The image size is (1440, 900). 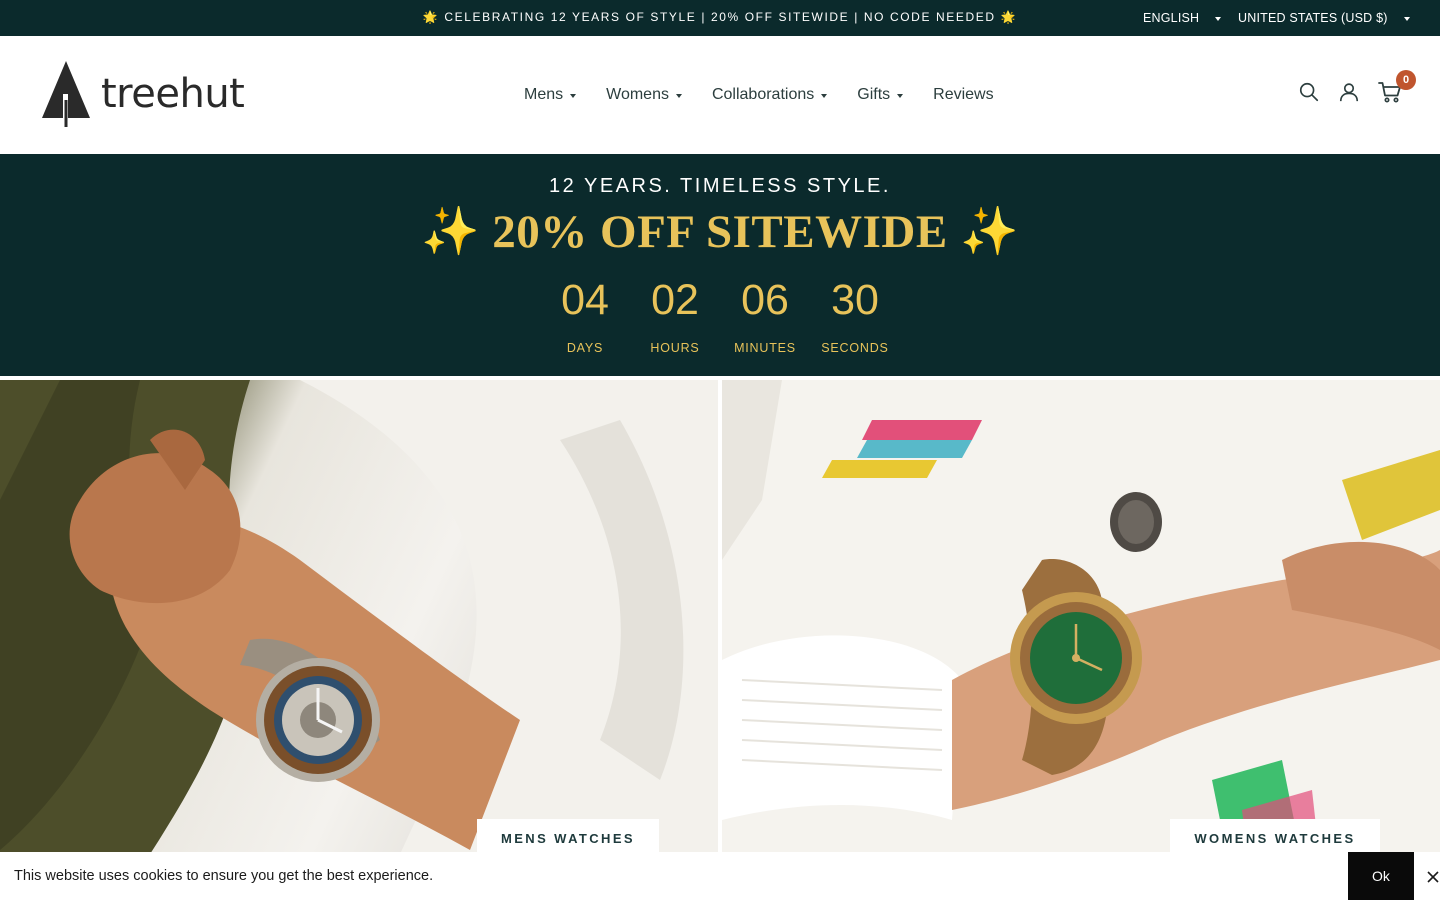 I want to click on nav-item-label: Womens, so click(x=637, y=94).